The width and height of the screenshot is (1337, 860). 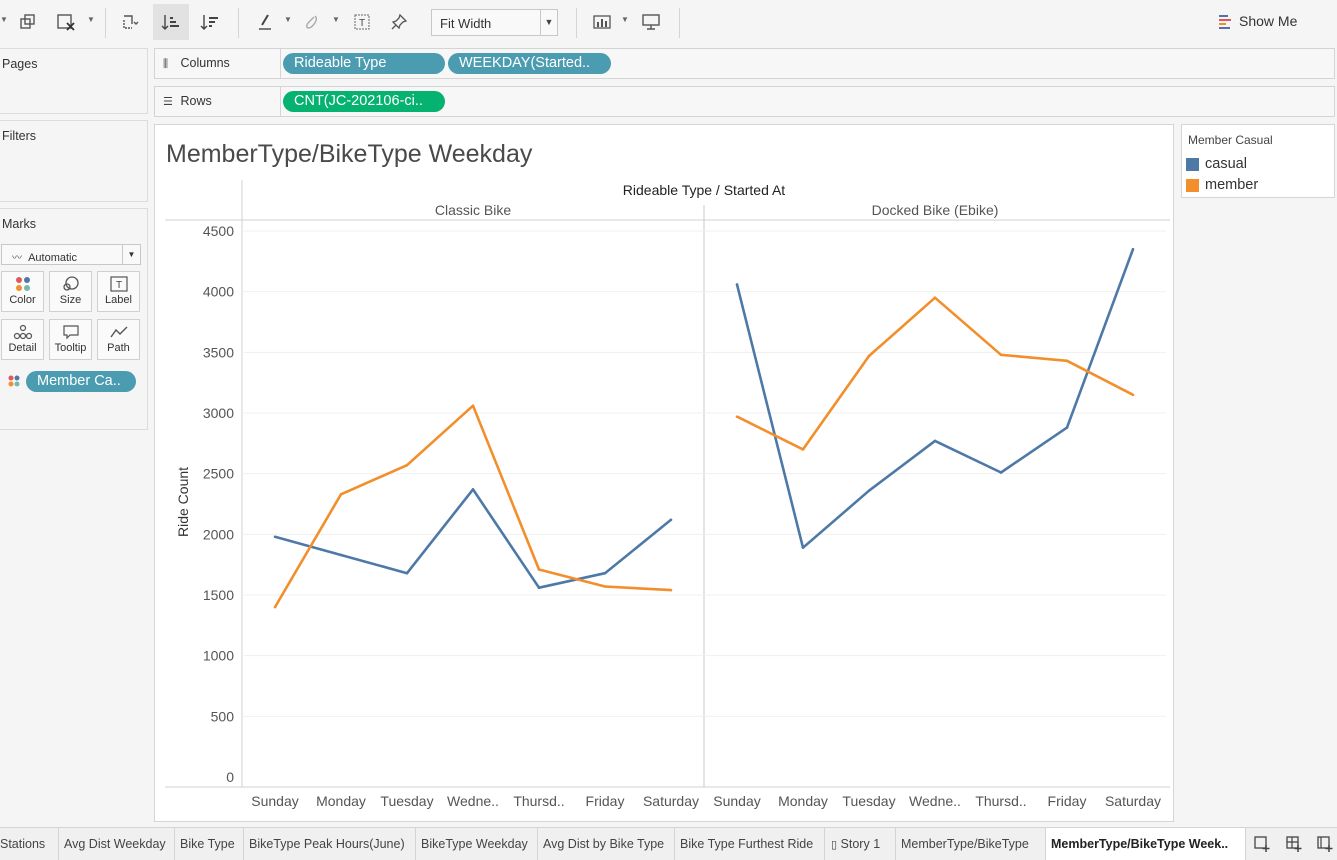 What do you see at coordinates (218, 63) in the screenshot?
I see `columns-shelf-label: ⫼ Columns` at bounding box center [218, 63].